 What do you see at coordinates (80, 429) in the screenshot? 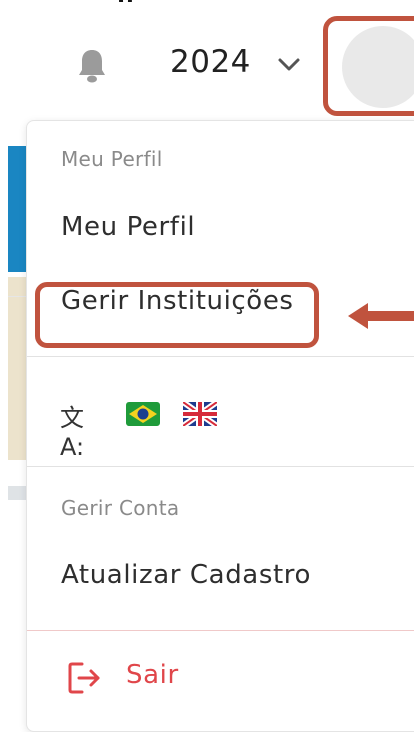
I see `translate-icon: 文A:` at bounding box center [80, 429].